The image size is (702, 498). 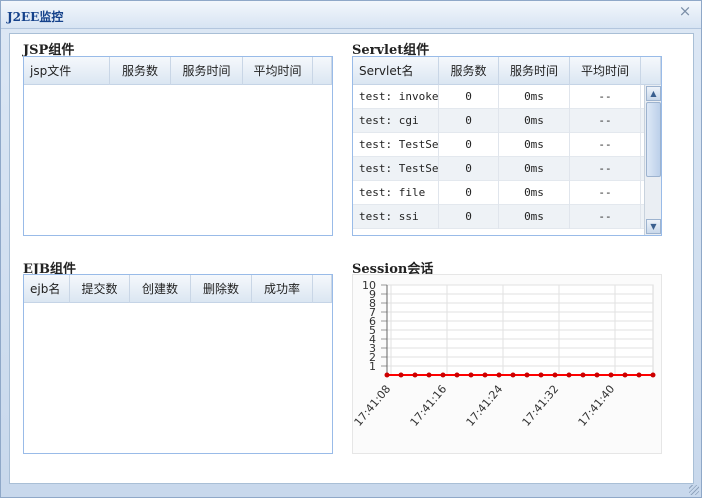 I want to click on servlet-name-cell: test: cgi, so click(x=396, y=121).